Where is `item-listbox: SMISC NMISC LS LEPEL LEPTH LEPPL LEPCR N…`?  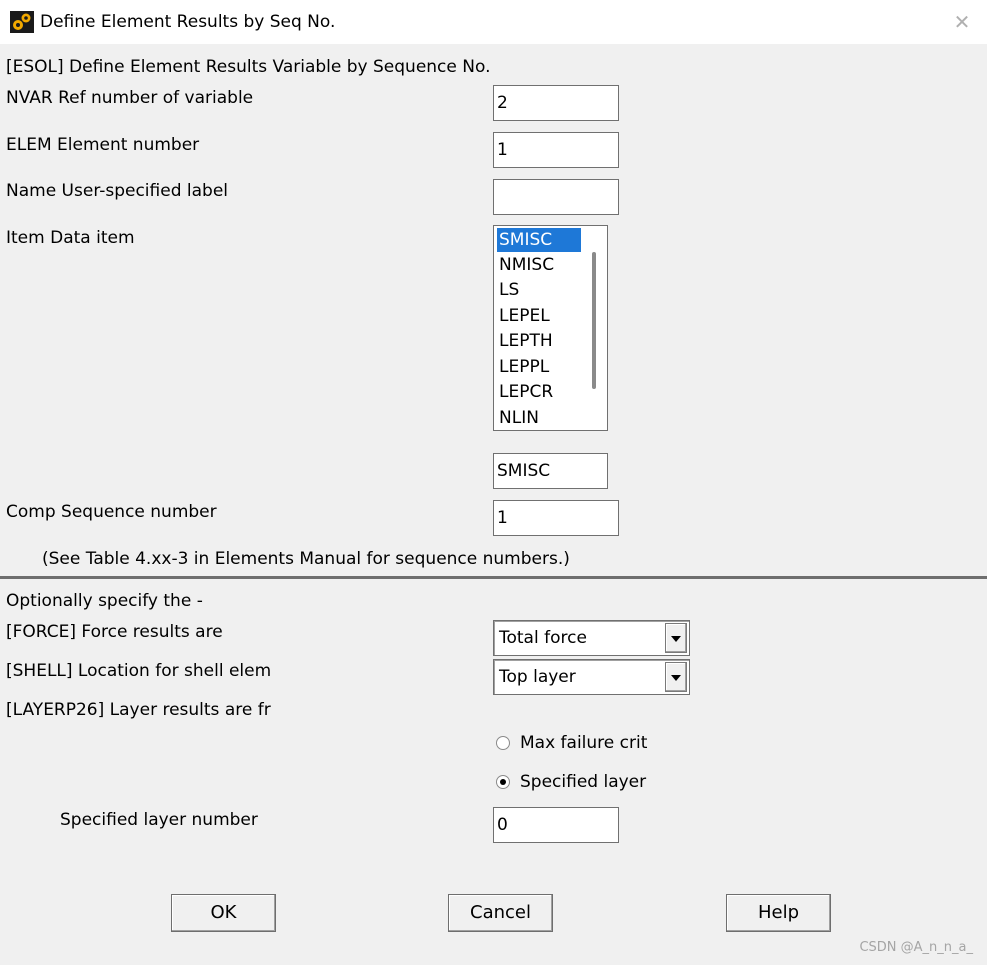
item-listbox: SMISC NMISC LS LEPEL LEPTH LEPPL LEPCR N… is located at coordinates (550, 328).